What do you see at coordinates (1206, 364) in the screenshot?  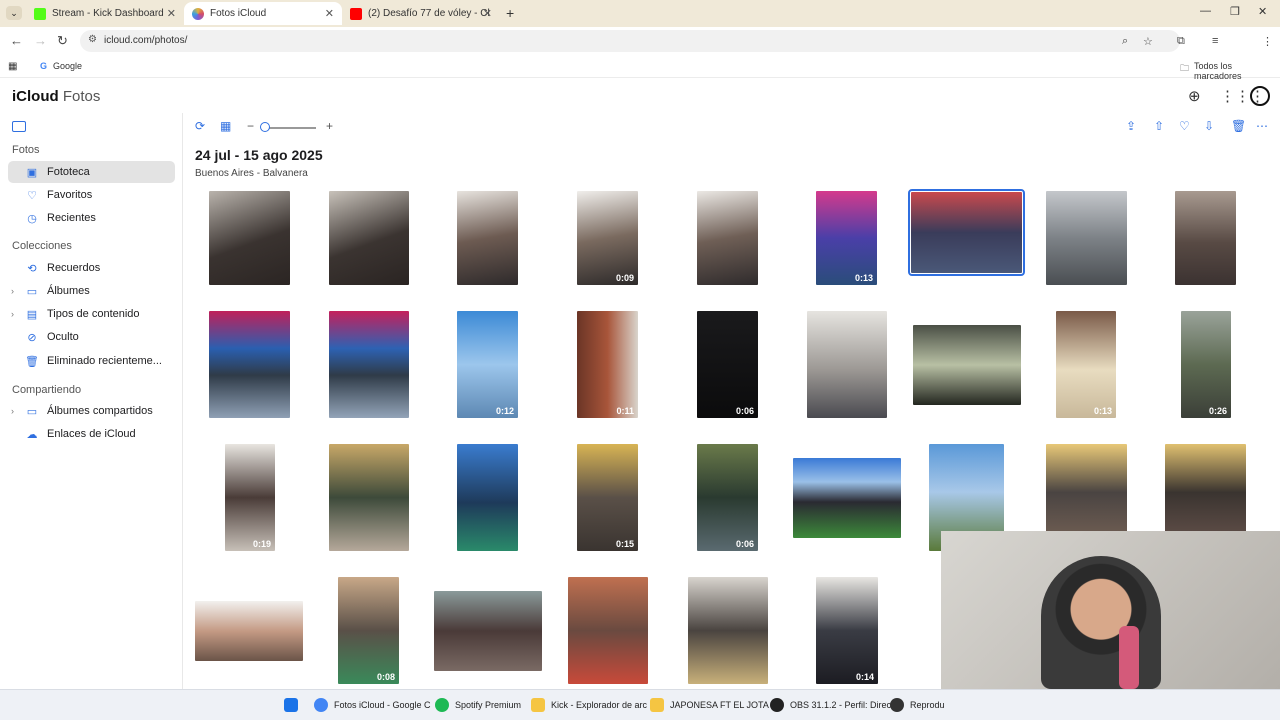 I see `video-thumbnail: 0:26` at bounding box center [1206, 364].